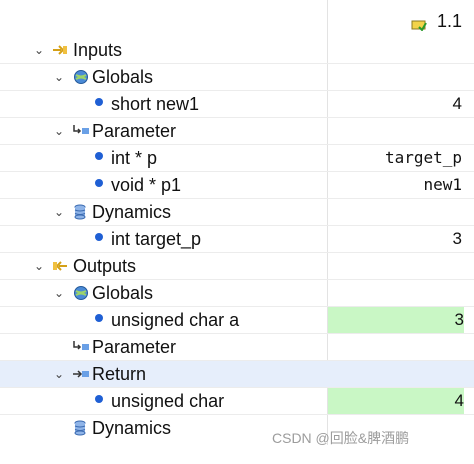 This screenshot has width=474, height=464. Describe the element at coordinates (237, 266) in the screenshot. I see `tree-row-outputs: ⌄ Outputs` at that location.